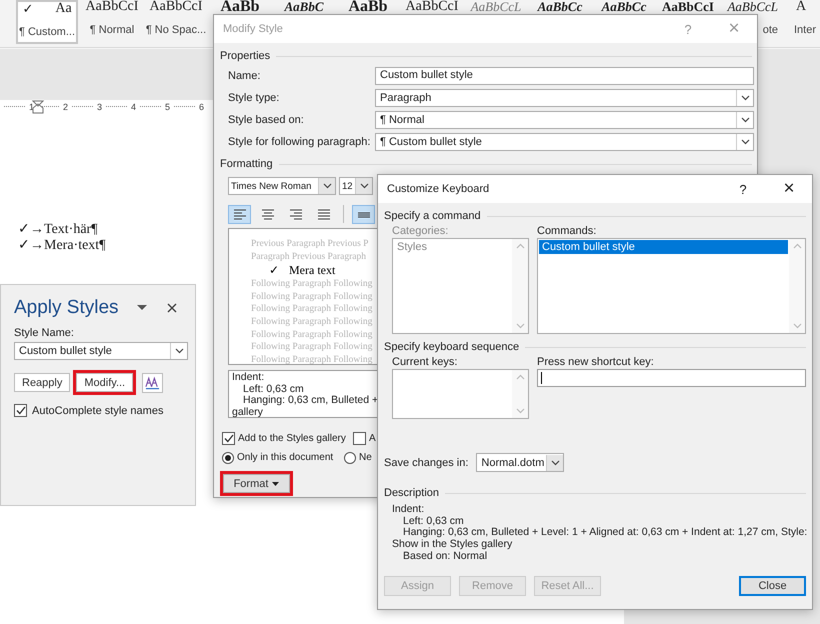 This screenshot has height=624, width=820. What do you see at coordinates (564, 120) in the screenshot?
I see `dropdown: ¶ Normal` at bounding box center [564, 120].